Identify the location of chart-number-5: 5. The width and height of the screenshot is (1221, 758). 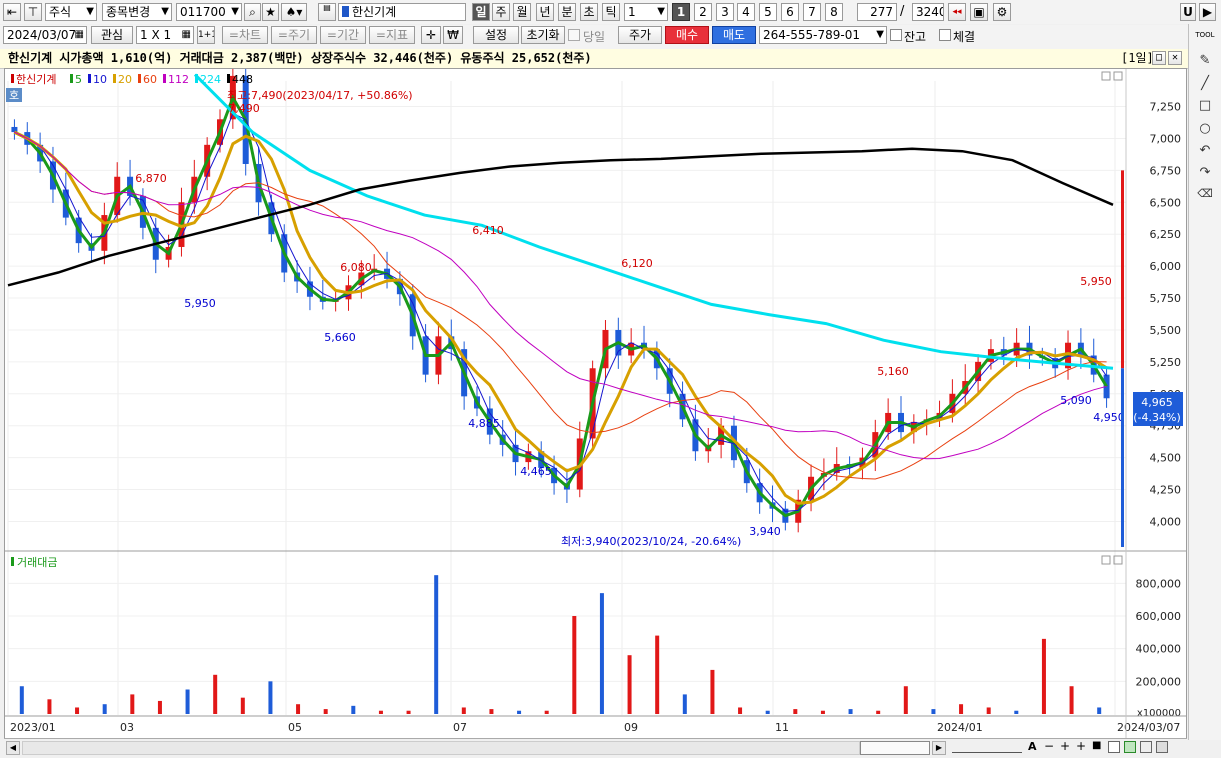
(768, 12).